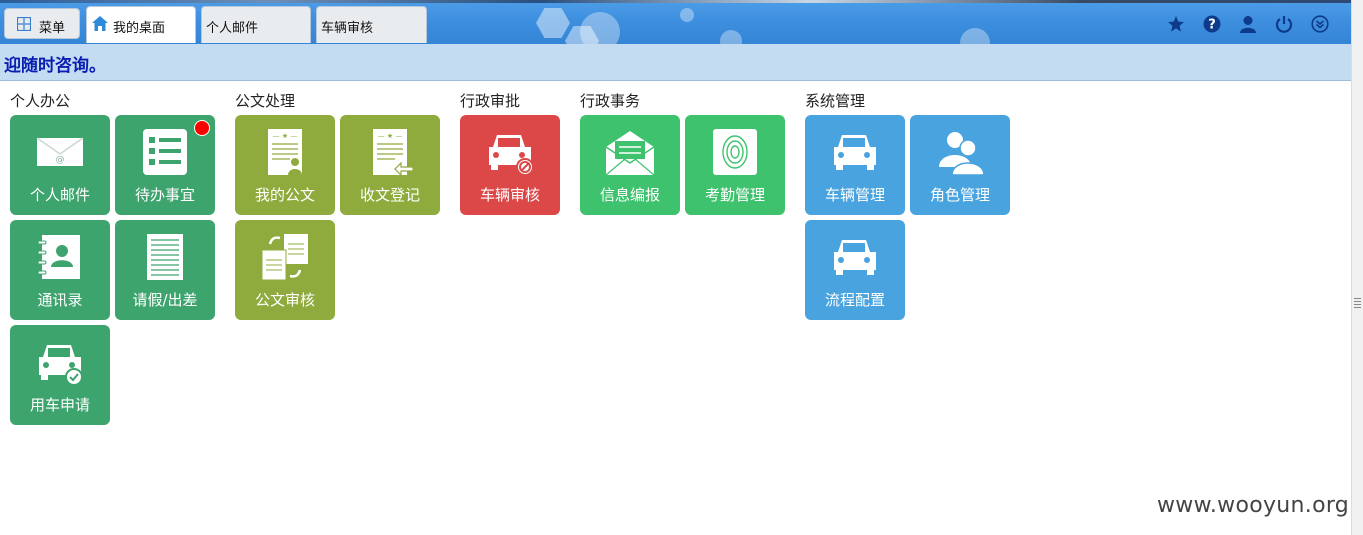 The height and width of the screenshot is (535, 1363). Describe the element at coordinates (165, 152) in the screenshot. I see `checklist-icon` at that location.